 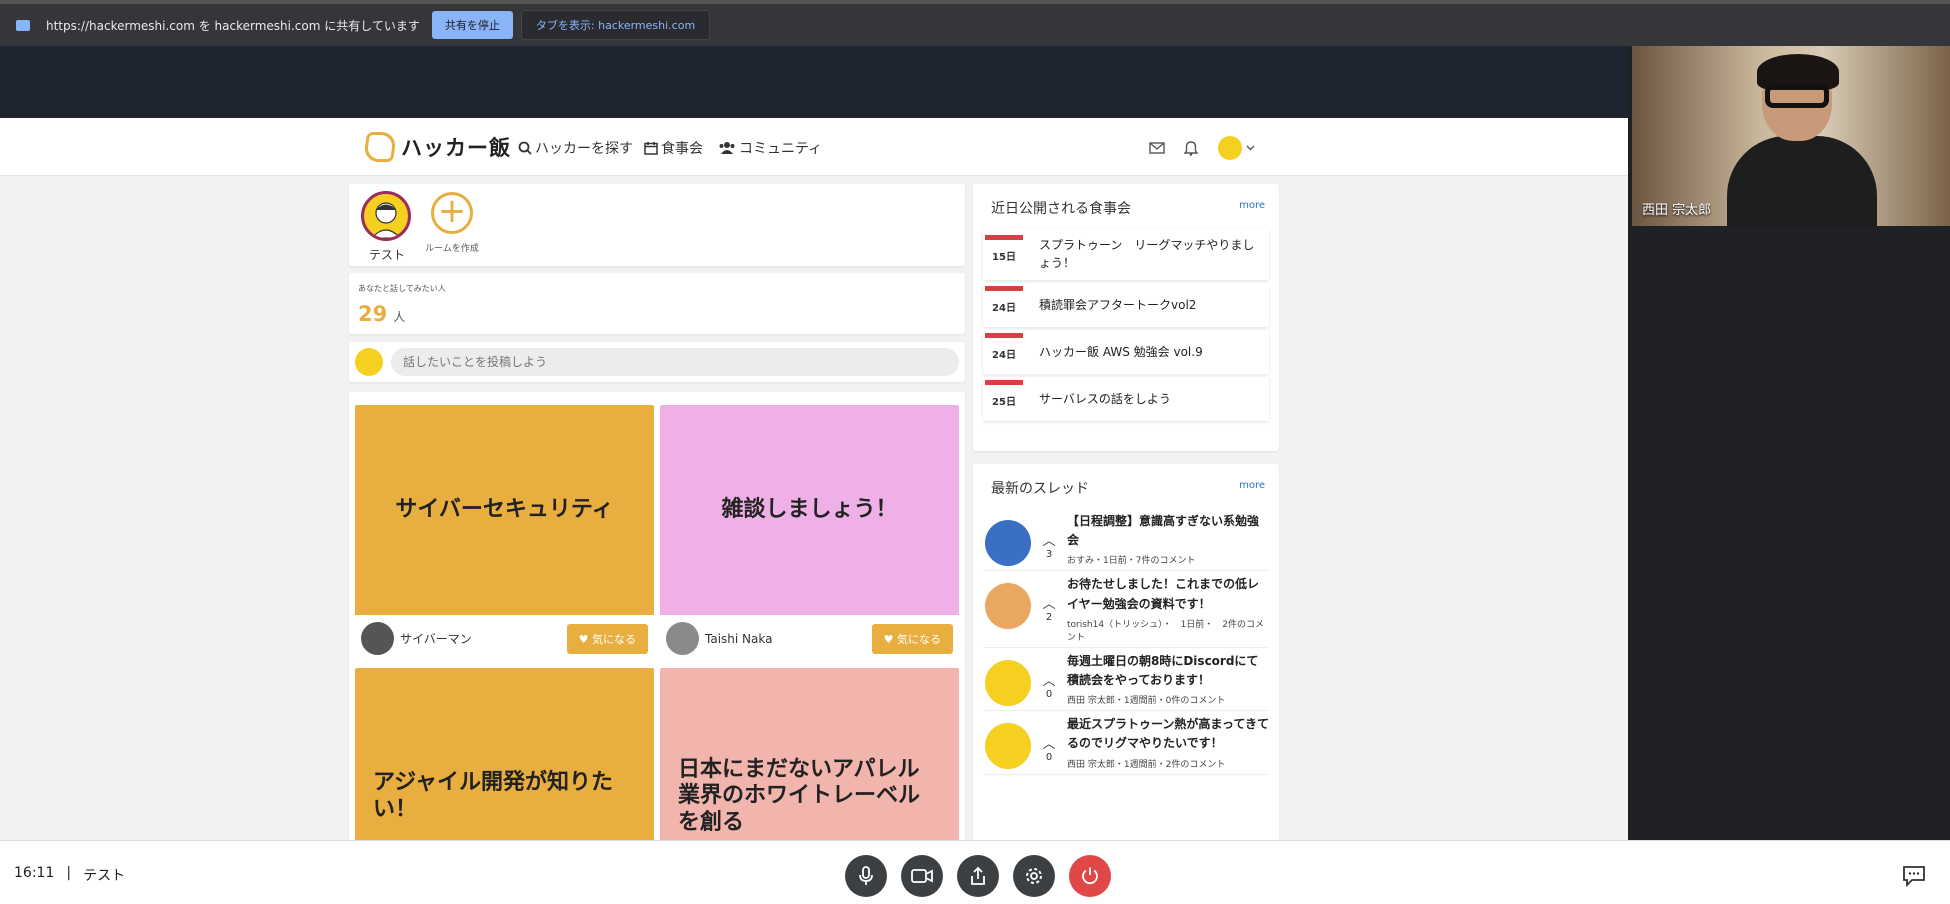 I want to click on screen-share-icon, so click(x=23, y=25).